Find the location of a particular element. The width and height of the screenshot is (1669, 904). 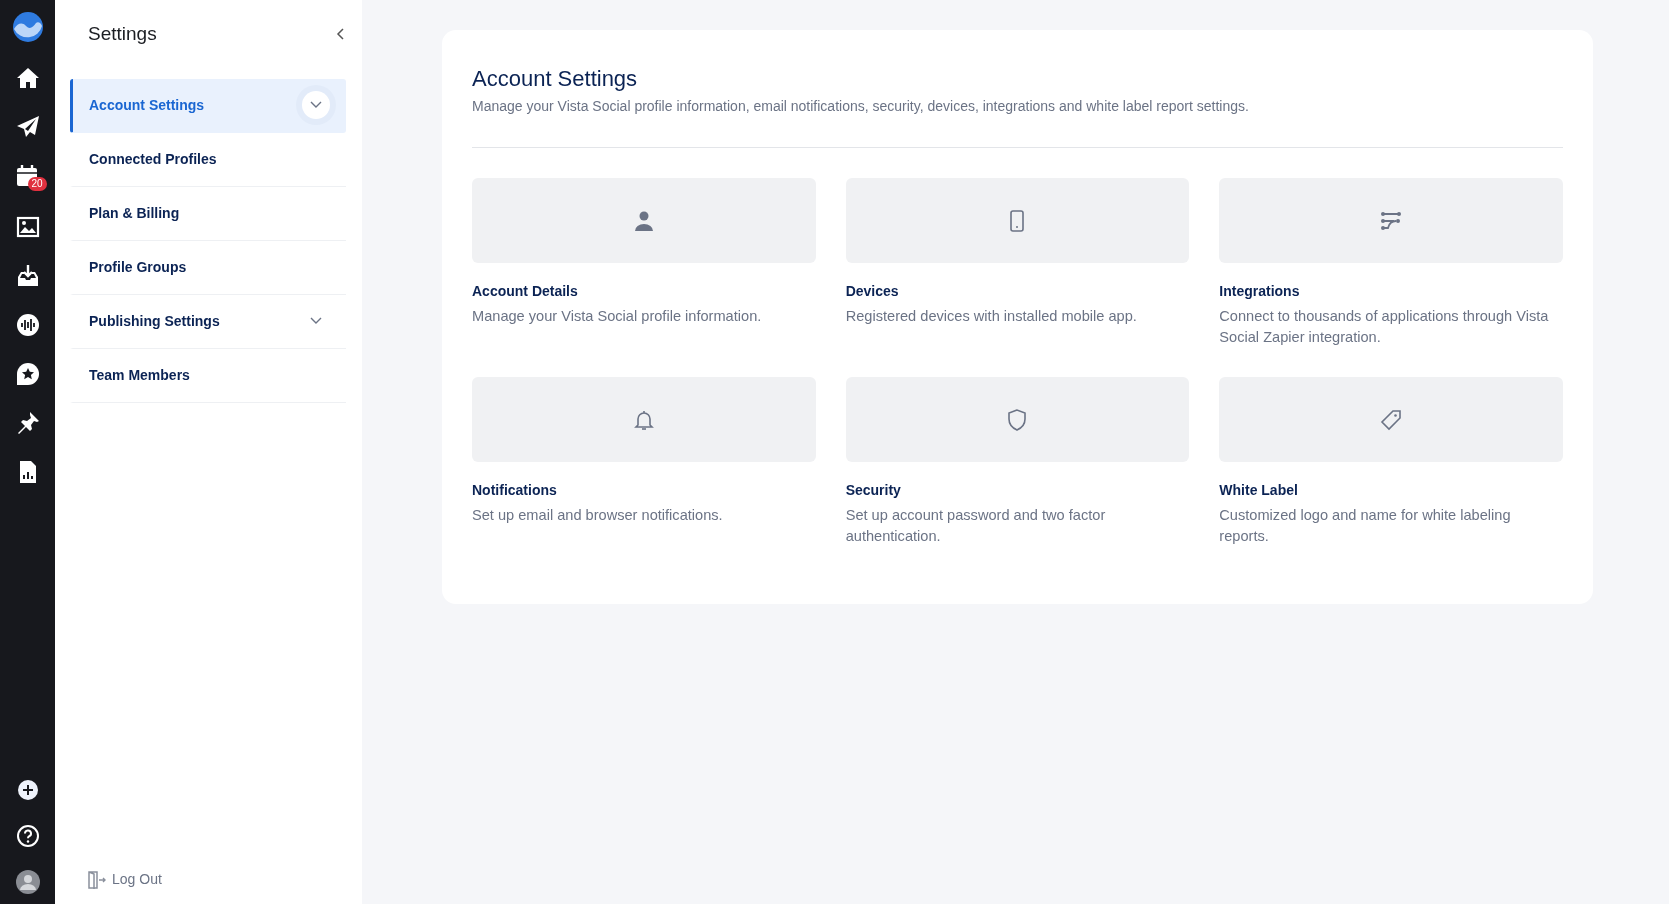

sidebar-item: Profile Groups is located at coordinates (208, 267).